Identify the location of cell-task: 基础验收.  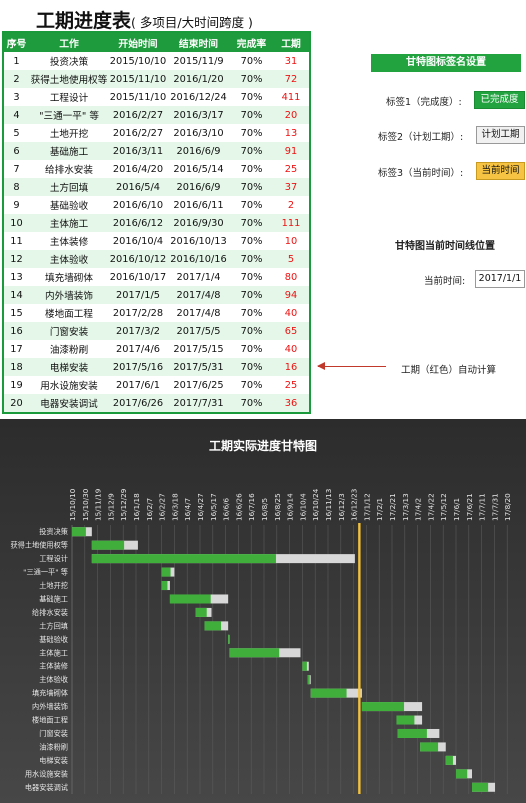
(69, 205).